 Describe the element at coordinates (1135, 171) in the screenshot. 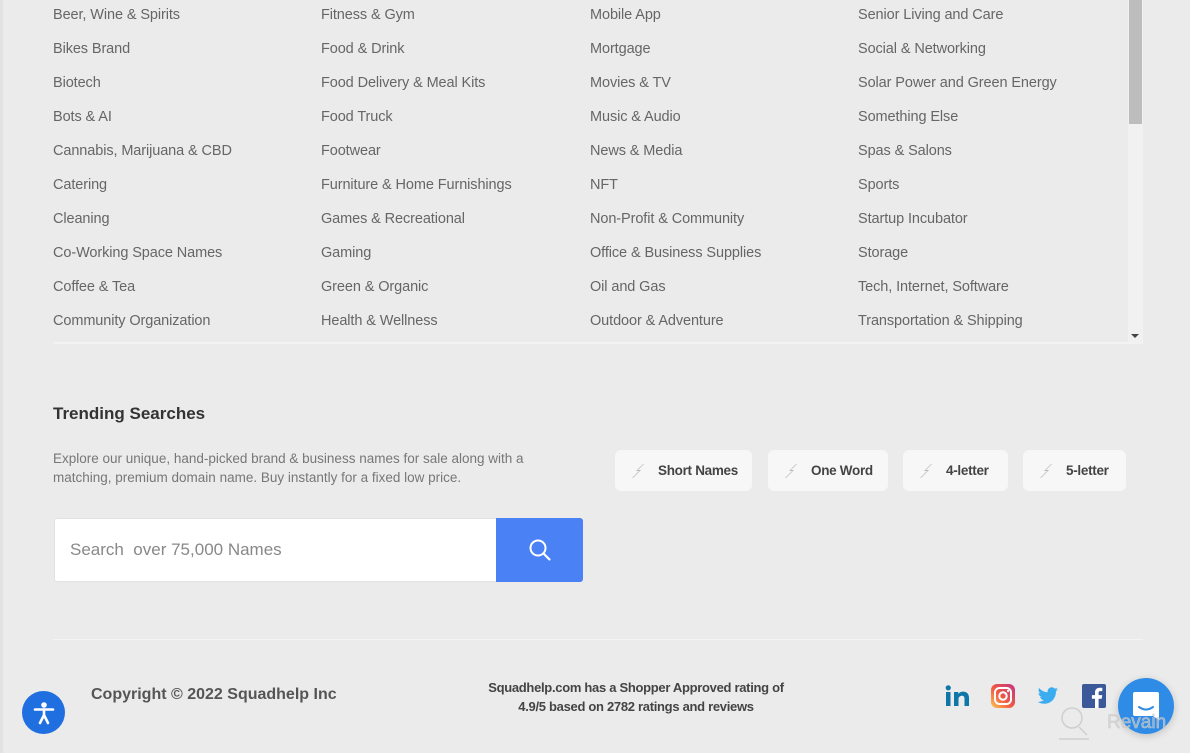

I see `category-scrollbar` at that location.